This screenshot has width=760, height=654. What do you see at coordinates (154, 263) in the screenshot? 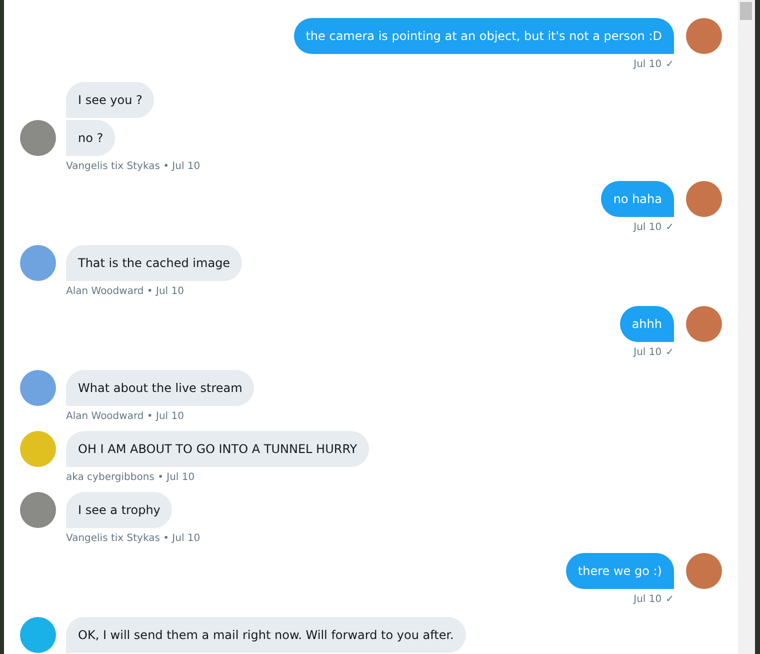
I see `received-message-bubble: That is the cached image` at bounding box center [154, 263].